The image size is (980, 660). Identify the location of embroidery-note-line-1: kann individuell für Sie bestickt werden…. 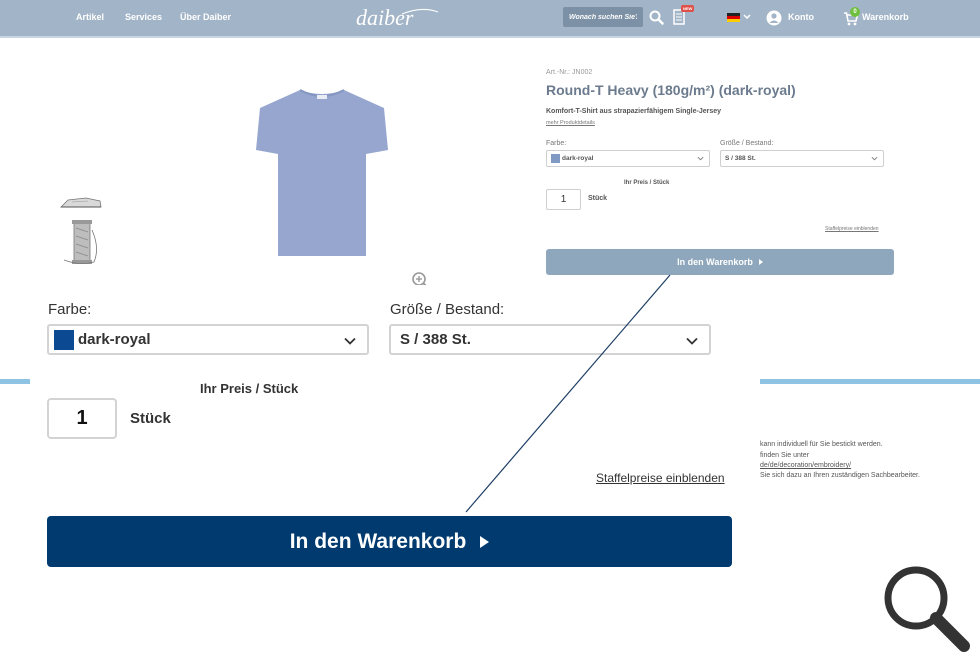
(821, 444).